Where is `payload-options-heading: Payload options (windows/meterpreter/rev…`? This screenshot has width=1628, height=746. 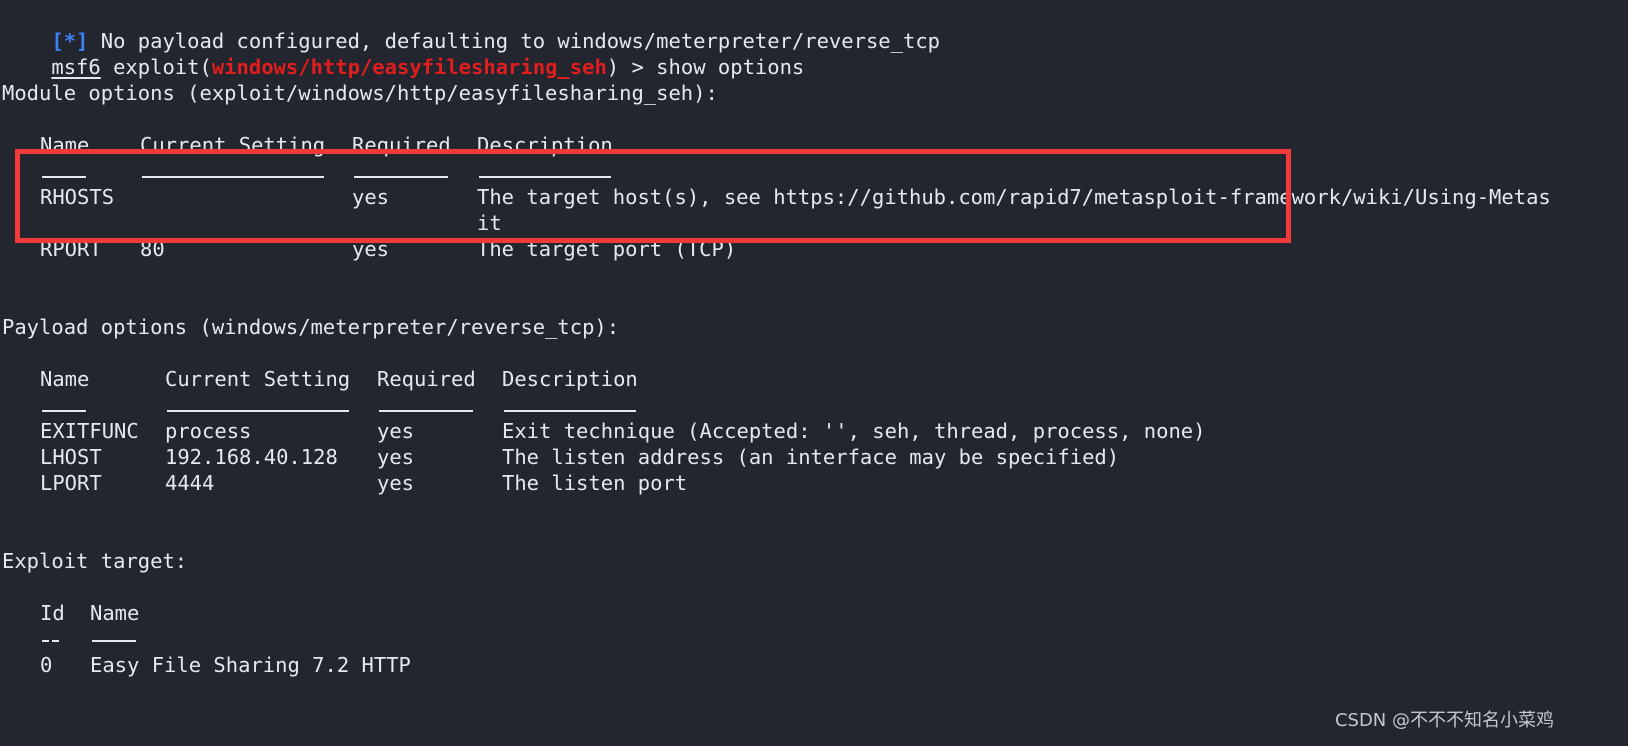 payload-options-heading: Payload options (windows/meterpreter/rev… is located at coordinates (311, 327).